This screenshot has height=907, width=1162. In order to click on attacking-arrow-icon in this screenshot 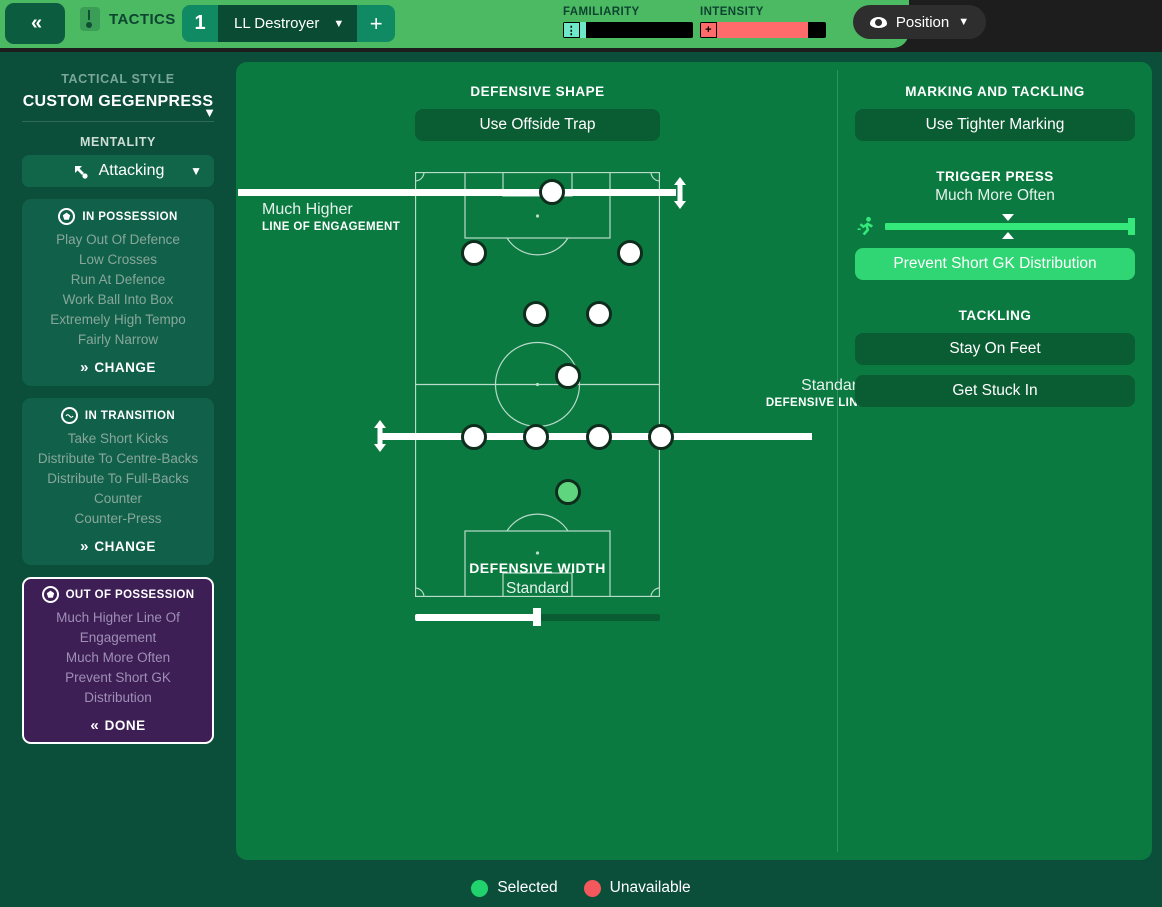, I will do `click(80, 171)`.